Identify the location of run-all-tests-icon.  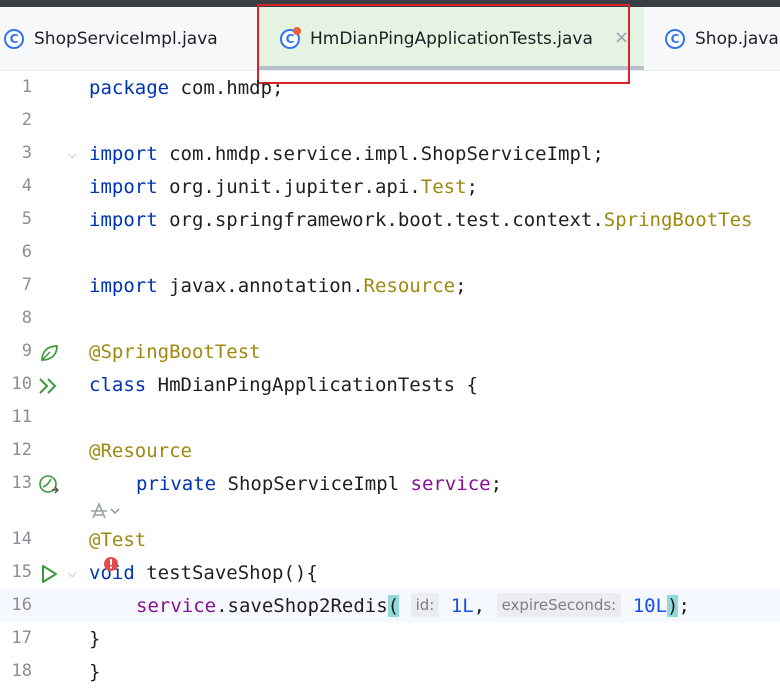
(49, 386).